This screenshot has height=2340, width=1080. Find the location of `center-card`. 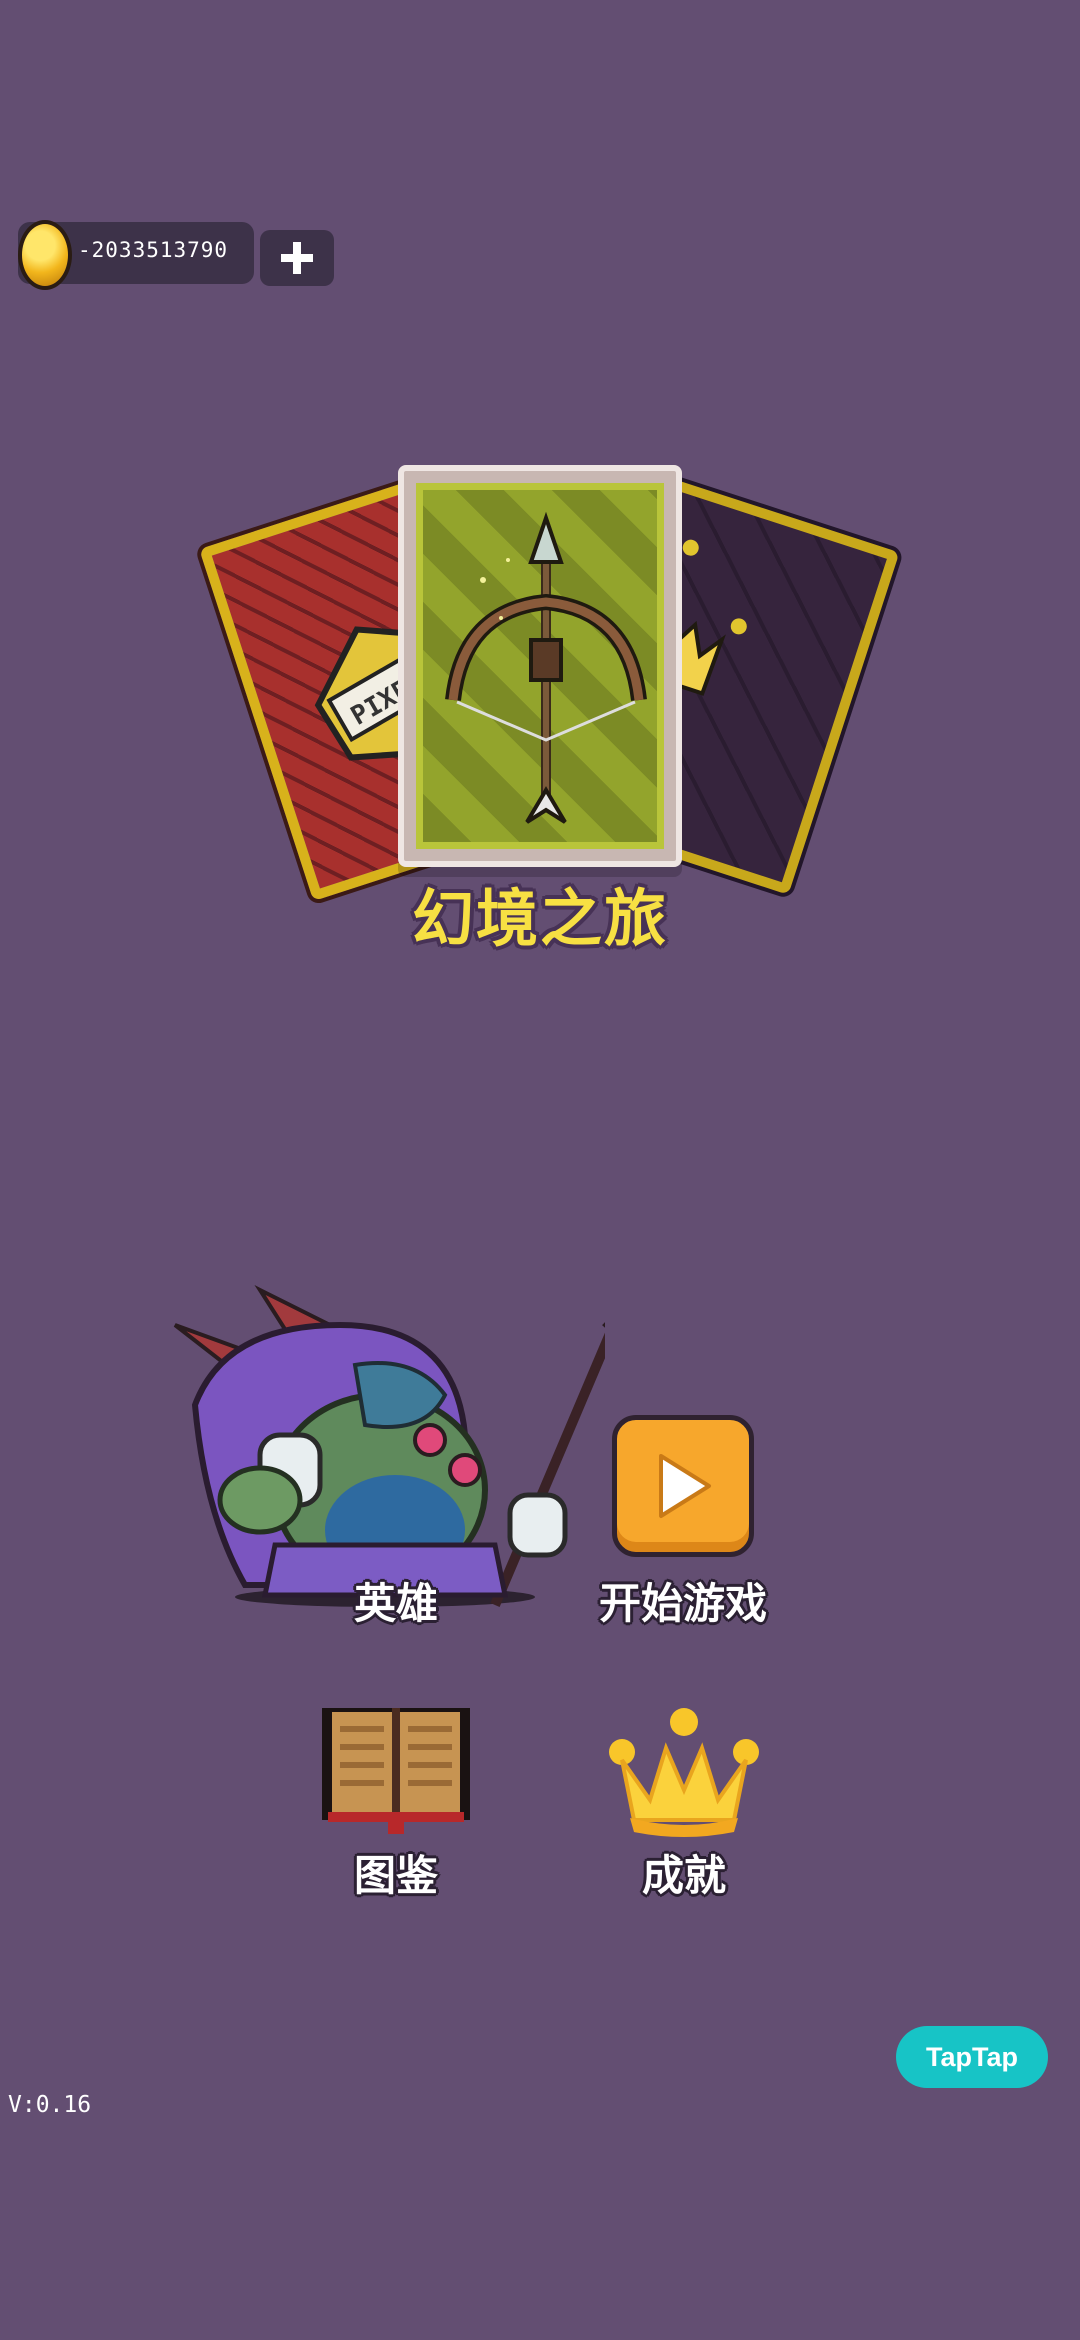

center-card is located at coordinates (540, 666).